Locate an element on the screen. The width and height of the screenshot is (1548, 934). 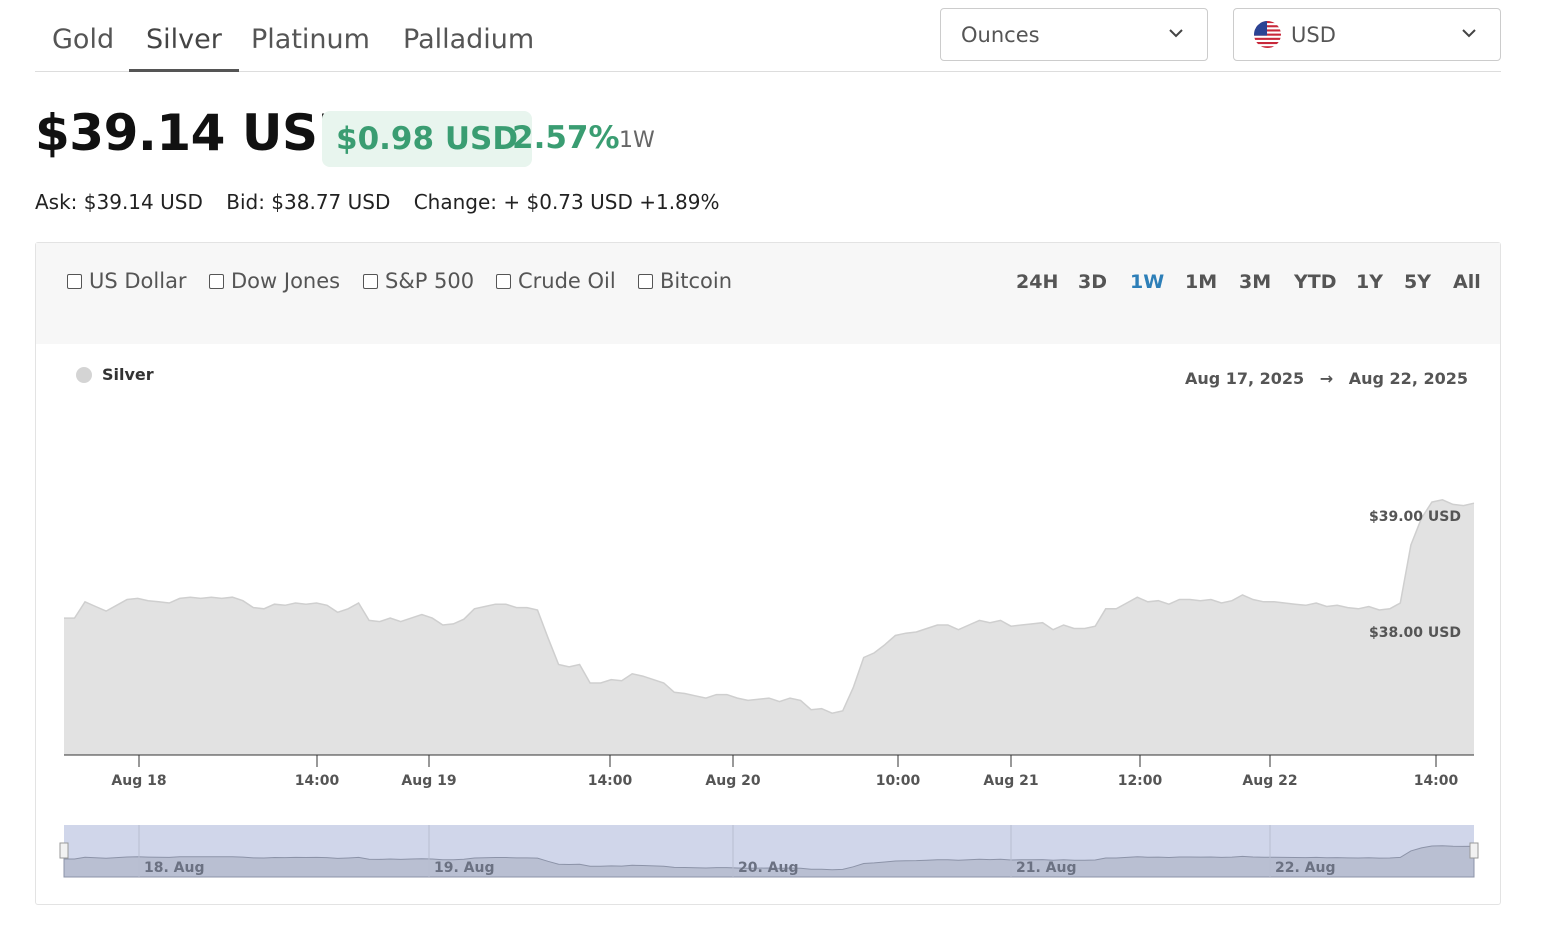
x-tick-label: Aug 20 is located at coordinates (732, 781).